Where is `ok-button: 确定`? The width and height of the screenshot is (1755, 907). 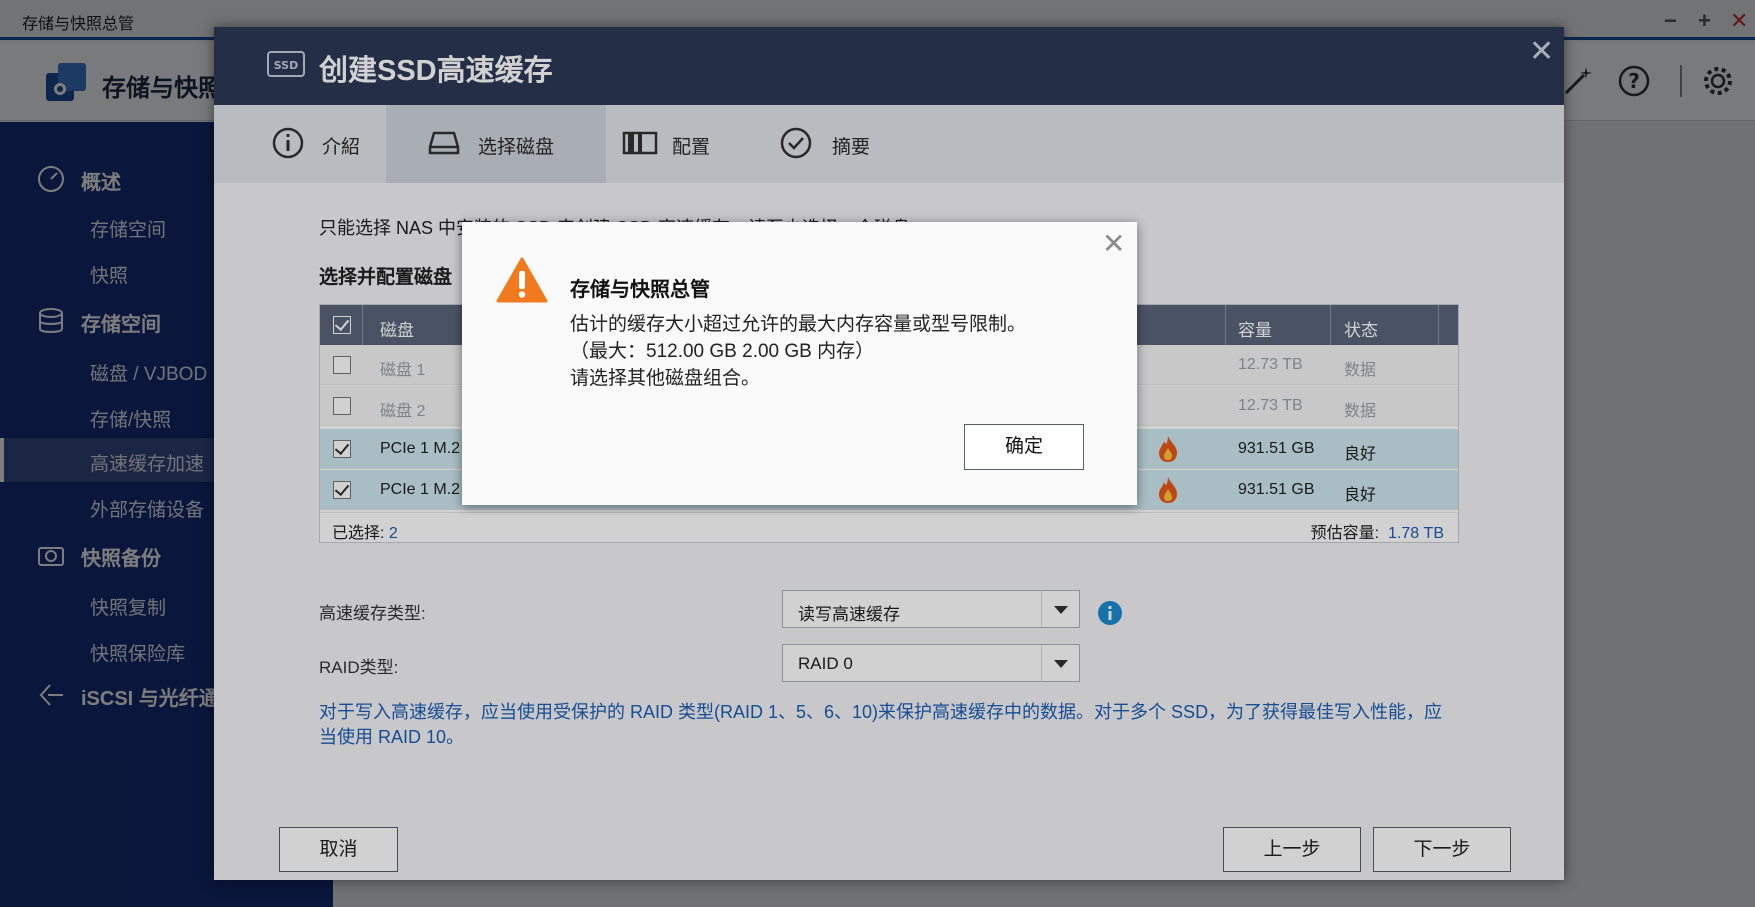 ok-button: 确定 is located at coordinates (1024, 447).